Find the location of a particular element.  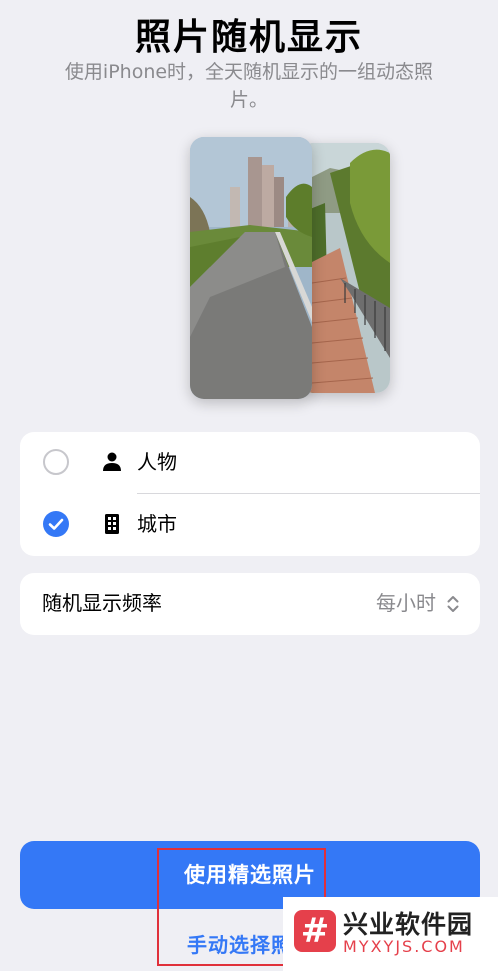

city-walkway-photo is located at coordinates (251, 268).